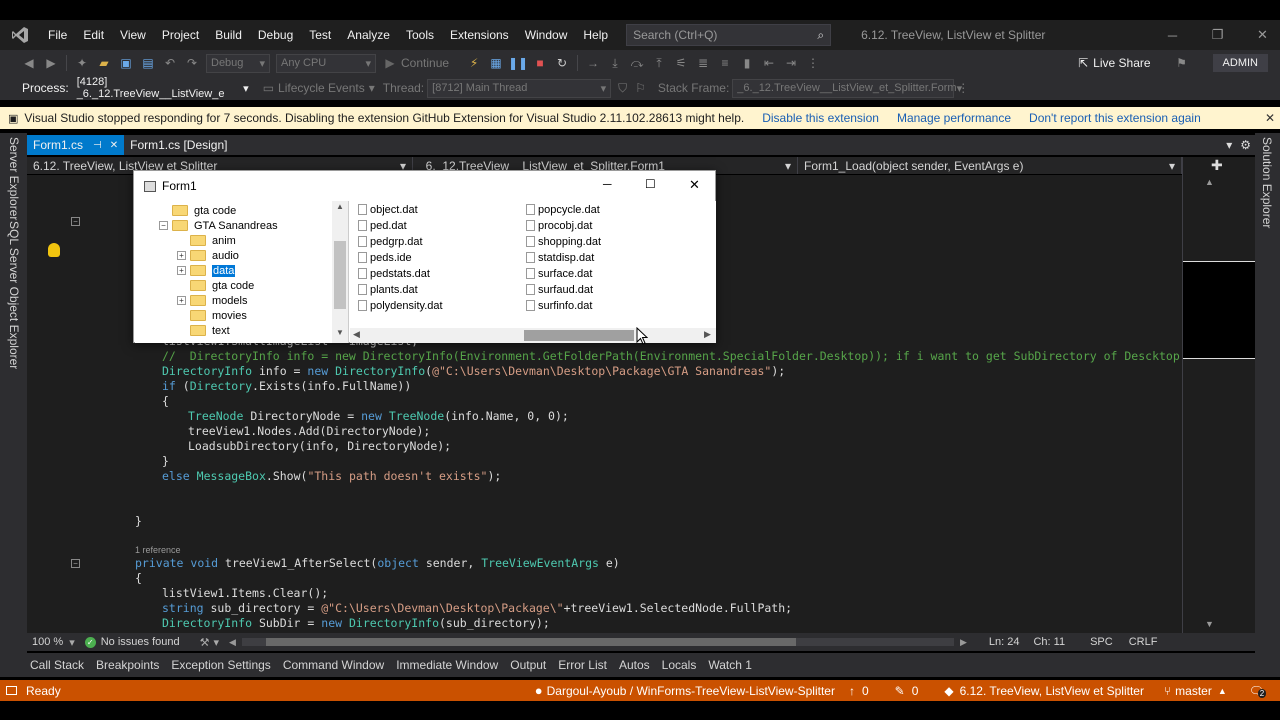 This screenshot has width=1280, height=720. What do you see at coordinates (104, 63) in the screenshot?
I see `open-folder-icon: ▰` at bounding box center [104, 63].